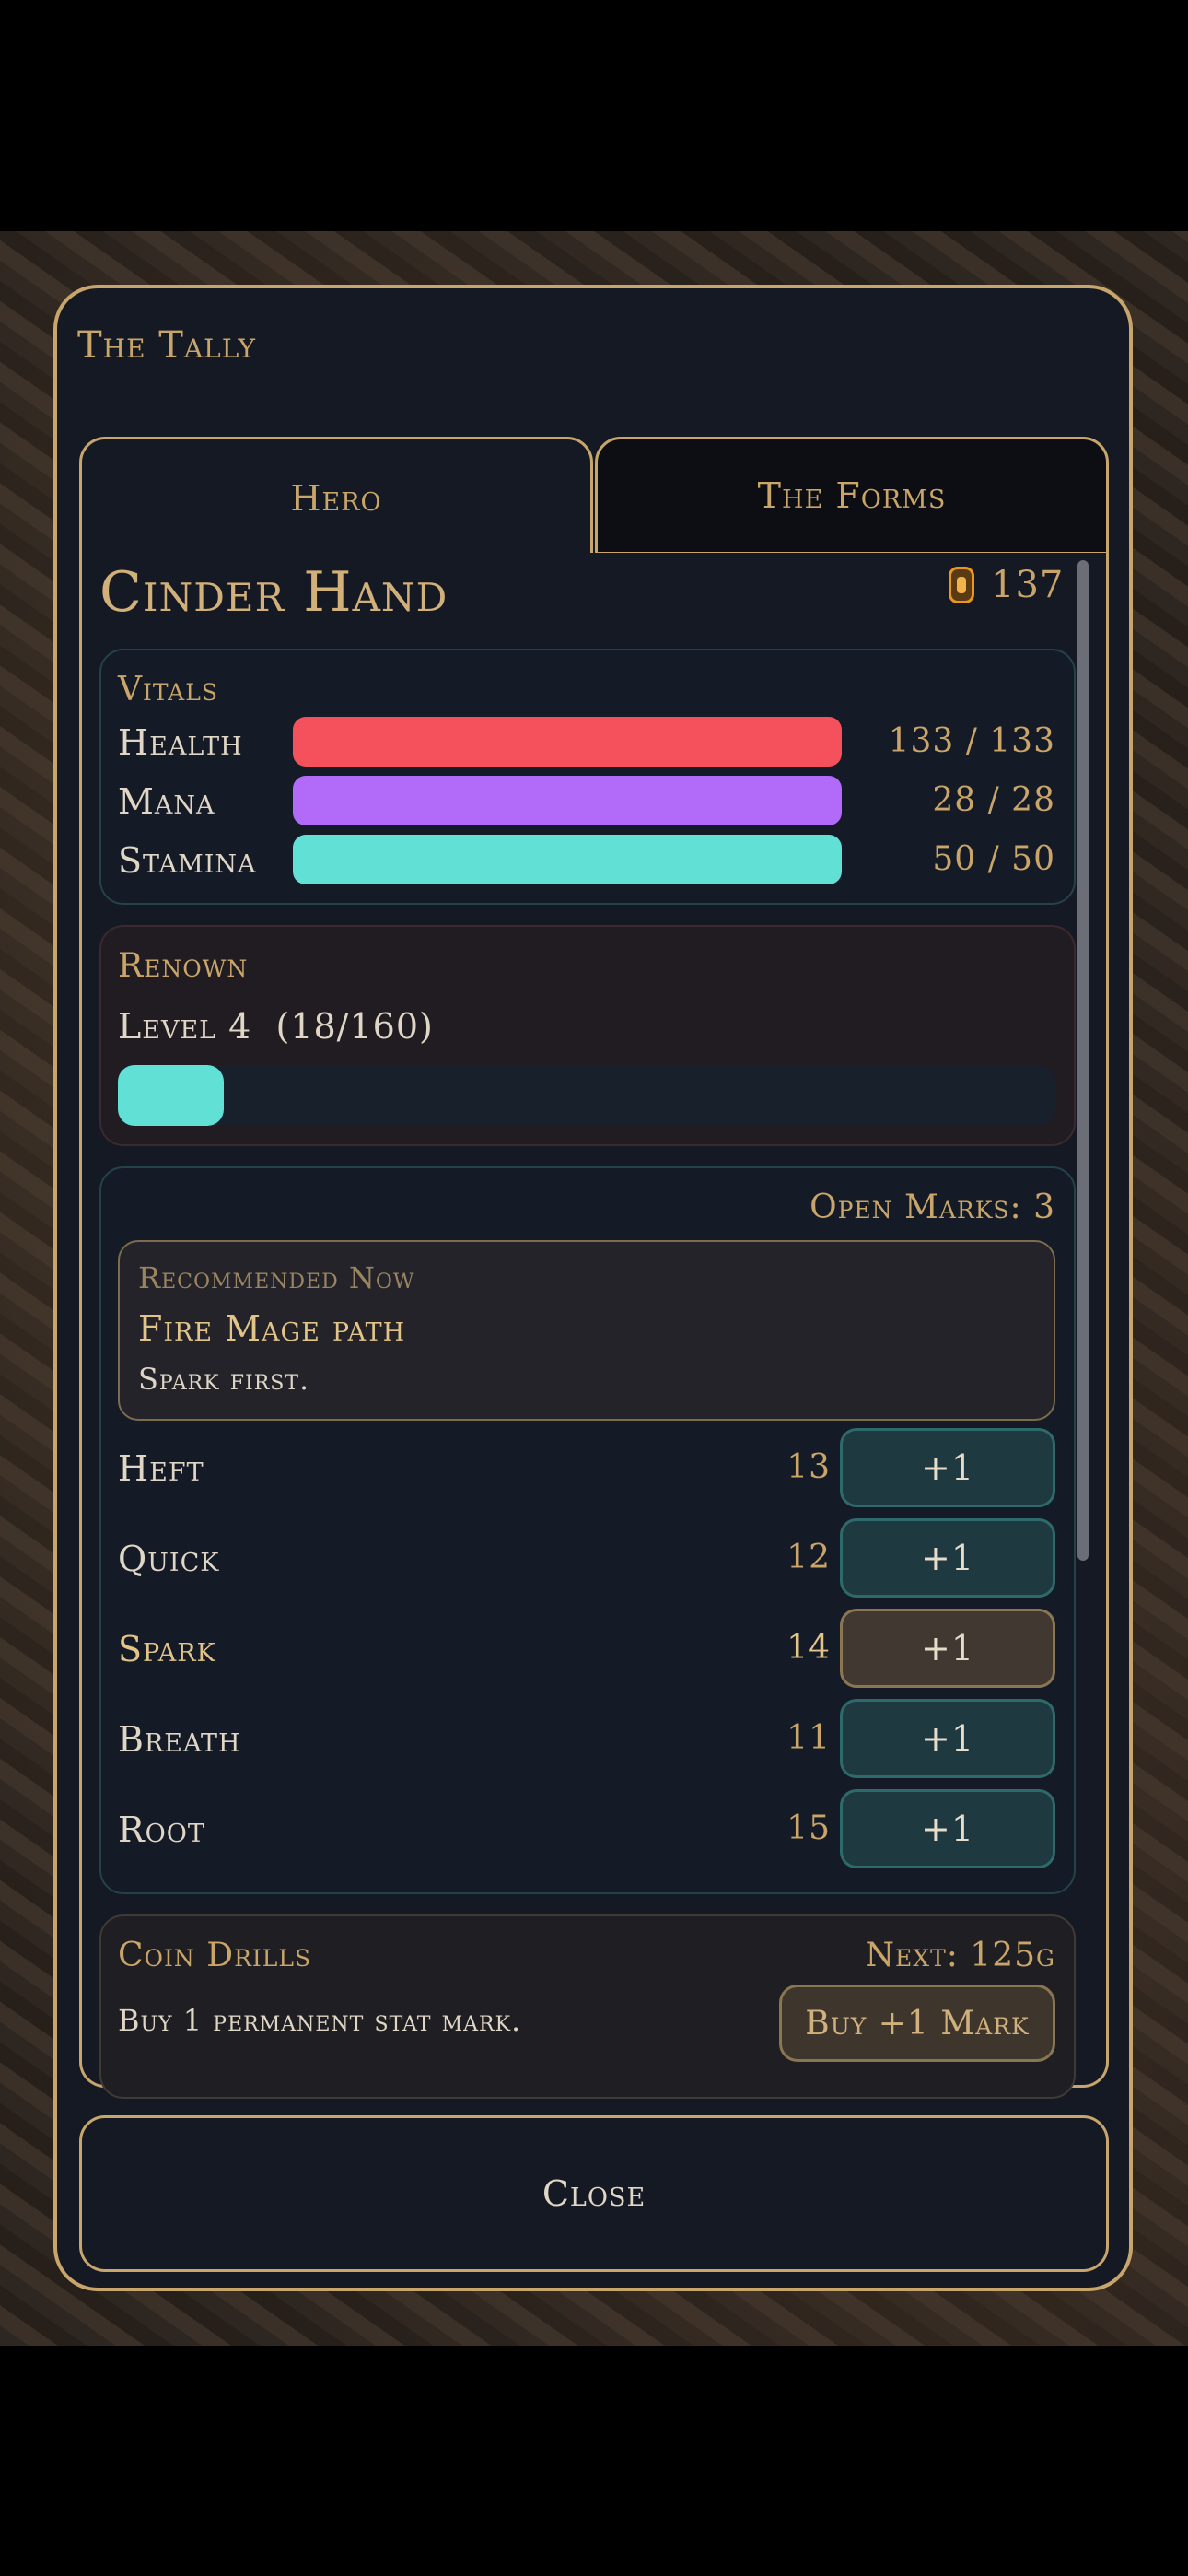 Image resolution: width=1188 pixels, height=2576 pixels. Describe the element at coordinates (971, 741) in the screenshot. I see `health-value: 133 / 133` at that location.